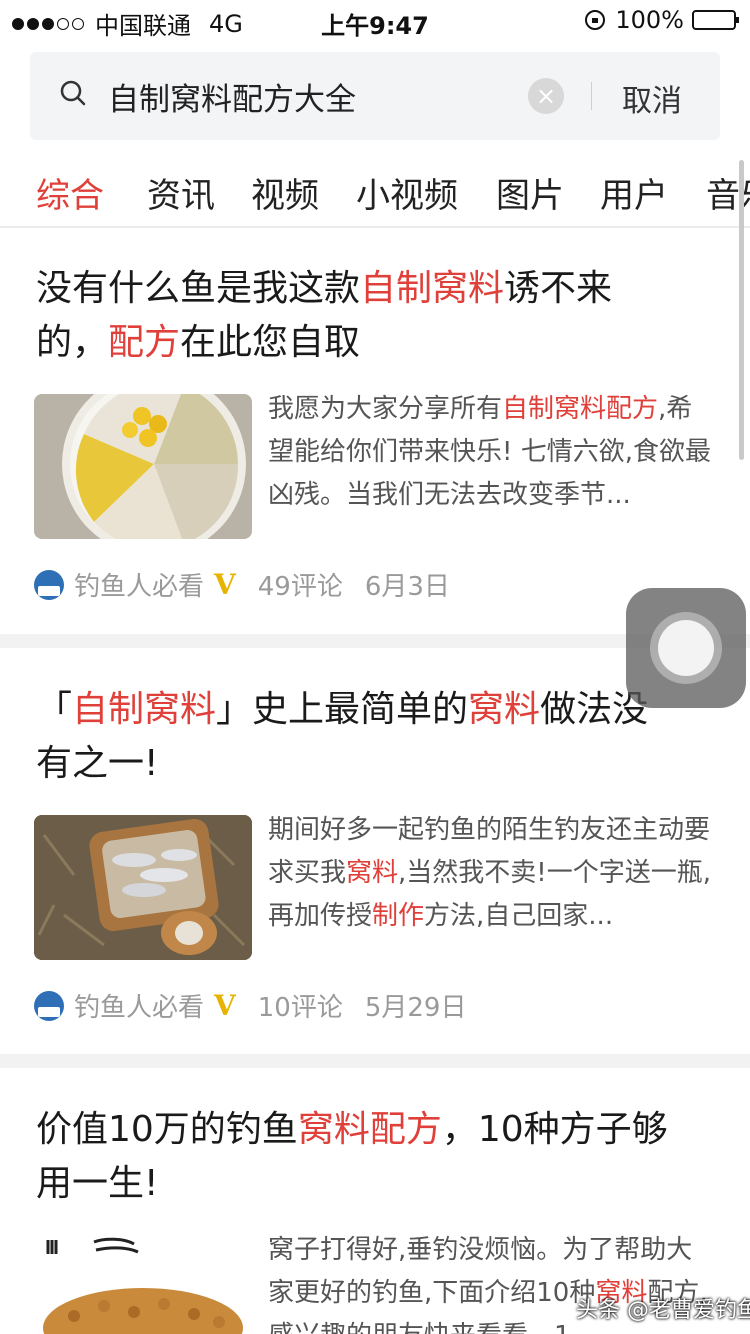 Image resolution: width=750 pixels, height=1334 pixels. What do you see at coordinates (407, 192) in the screenshot?
I see `tab-short-video: 小视频` at bounding box center [407, 192].